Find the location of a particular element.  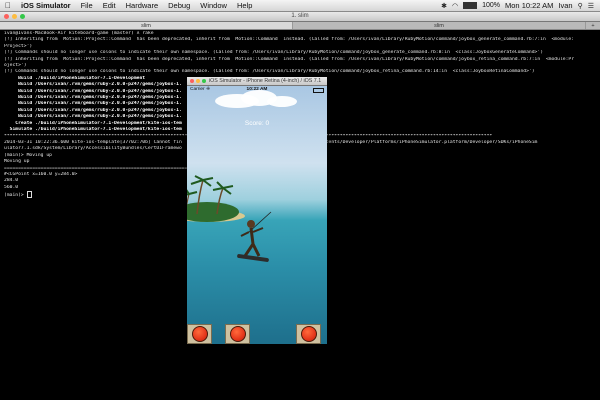

ios-status-bar: Carrier ⁜ 10:22 AM is located at coordinates (257, 90).